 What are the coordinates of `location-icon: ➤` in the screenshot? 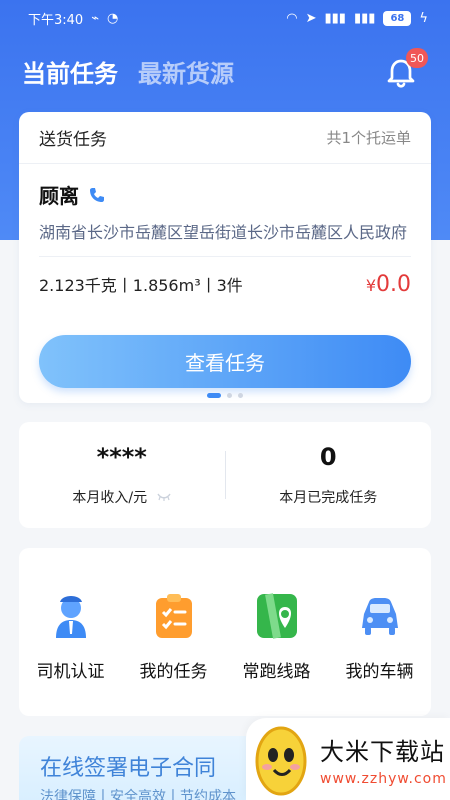 It's located at (311, 18).